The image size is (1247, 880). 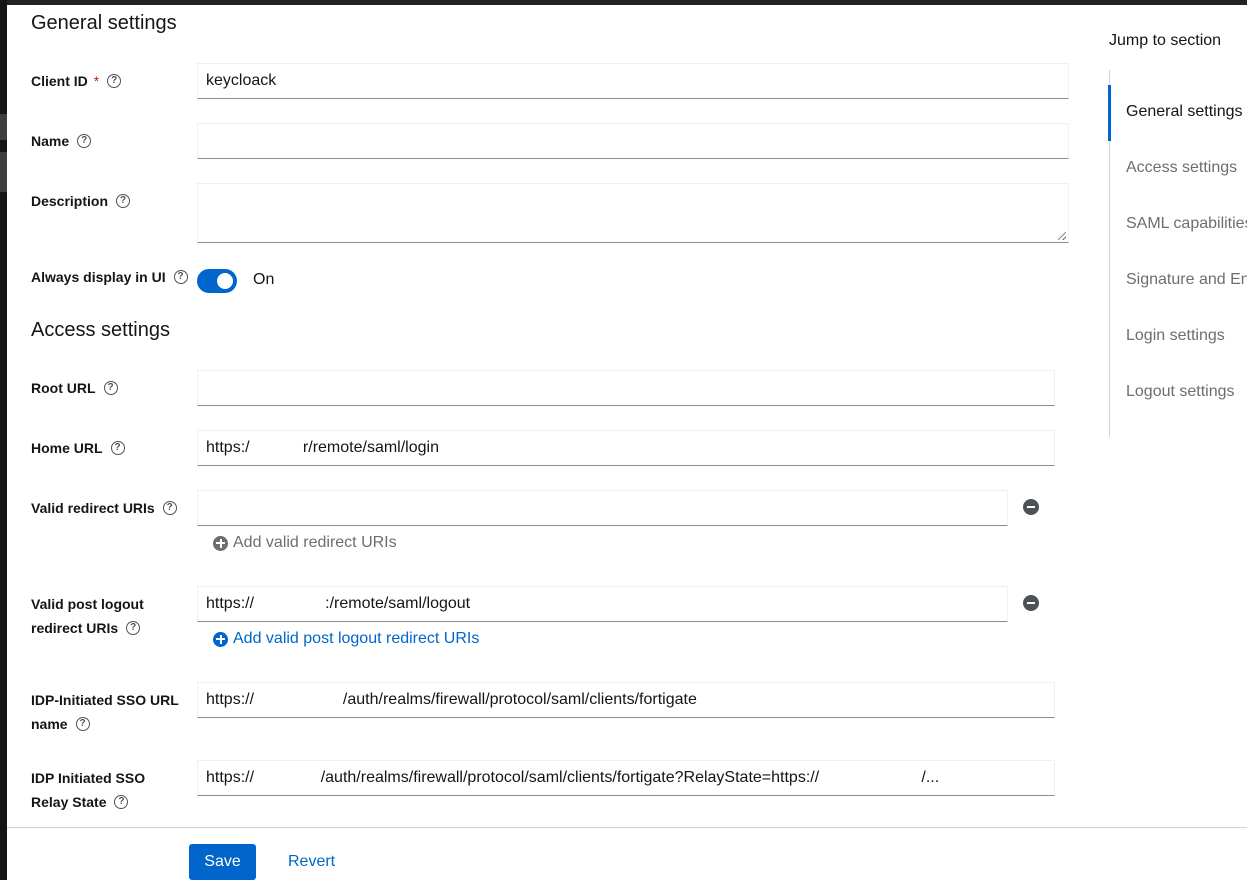 I want to click on idp-sso-name-label-line2-wrap: name ?, so click(x=105, y=724).